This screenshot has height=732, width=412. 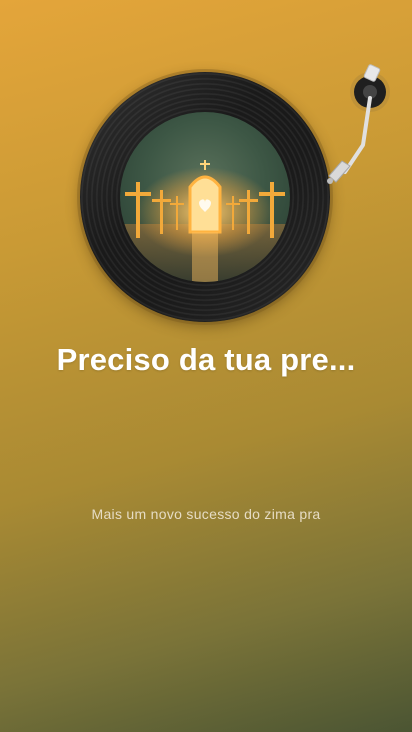 What do you see at coordinates (356, 135) in the screenshot?
I see `tonearm-icon` at bounding box center [356, 135].